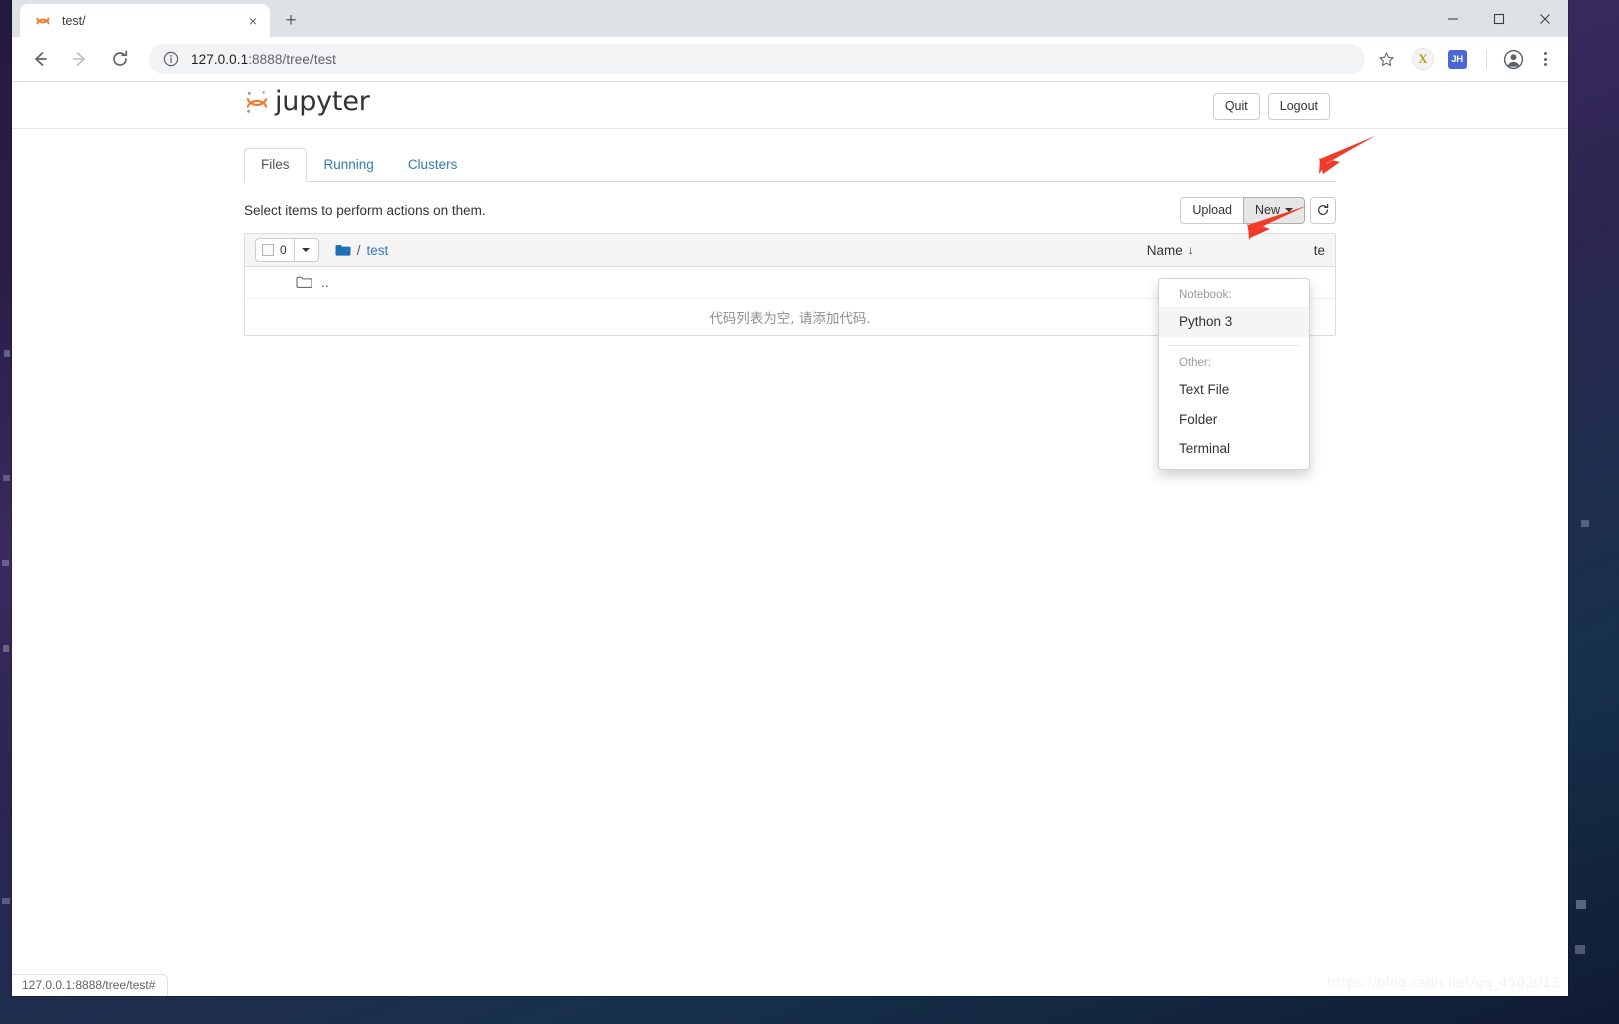 The image size is (1619, 1024). I want to click on watermark: https://blog.csdn.net/qq_4502013, so click(1443, 983).